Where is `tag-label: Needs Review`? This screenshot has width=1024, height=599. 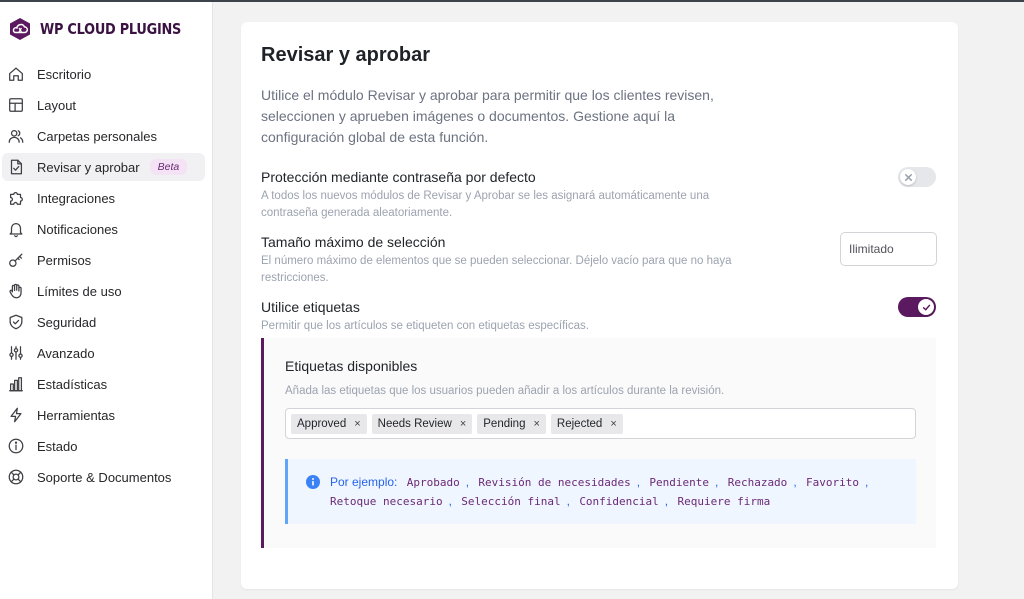
tag-label: Needs Review is located at coordinates (414, 423).